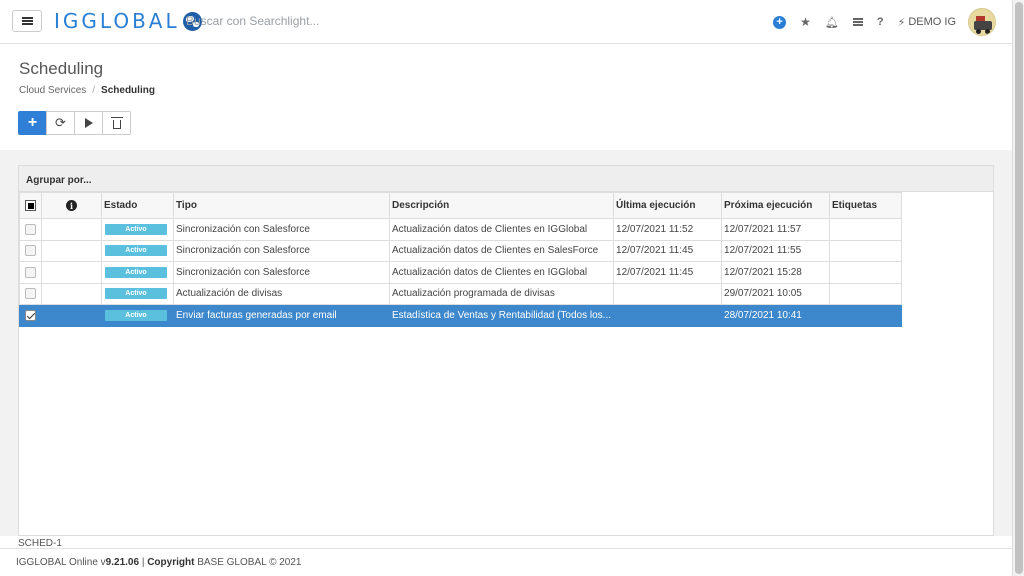  I want to click on breadcrumb-item-scheduling: Scheduling, so click(128, 90).